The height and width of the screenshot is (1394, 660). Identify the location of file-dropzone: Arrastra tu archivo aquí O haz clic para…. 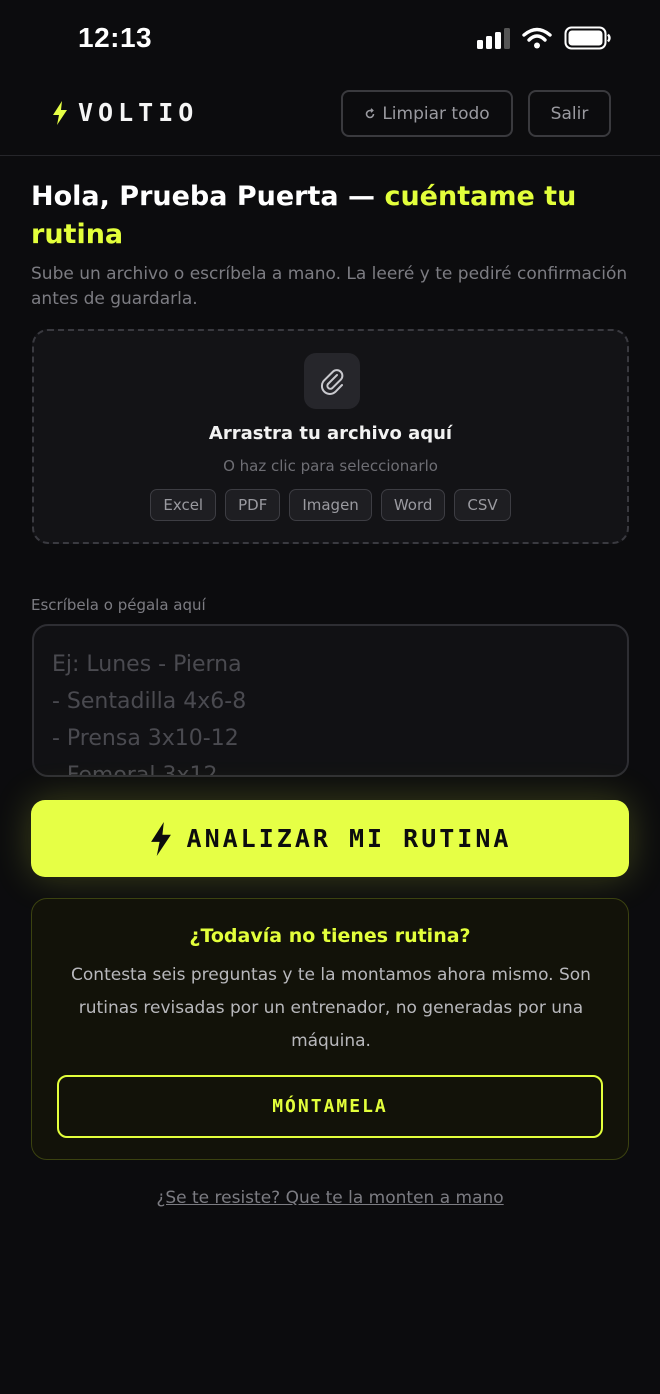
(330, 436).